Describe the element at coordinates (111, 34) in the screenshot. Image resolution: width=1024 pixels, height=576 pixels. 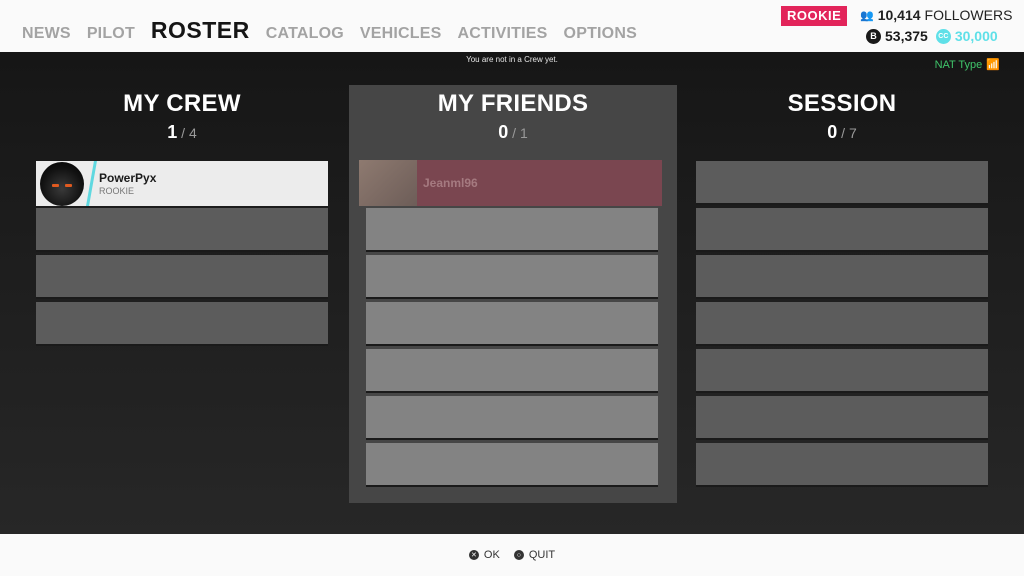
I see `nav-tab-pilot: PILOT` at that location.